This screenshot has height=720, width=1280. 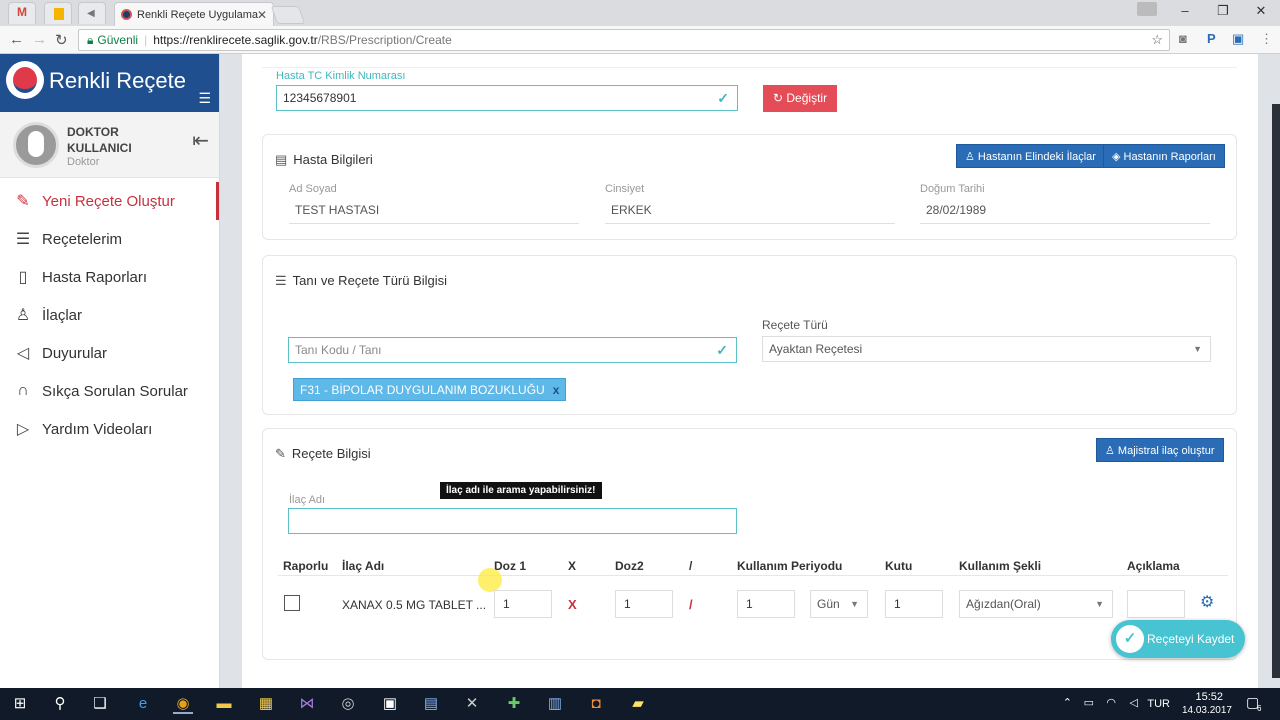 What do you see at coordinates (224, 704) in the screenshot?
I see `file-explorer-icon: ▬` at bounding box center [224, 704].